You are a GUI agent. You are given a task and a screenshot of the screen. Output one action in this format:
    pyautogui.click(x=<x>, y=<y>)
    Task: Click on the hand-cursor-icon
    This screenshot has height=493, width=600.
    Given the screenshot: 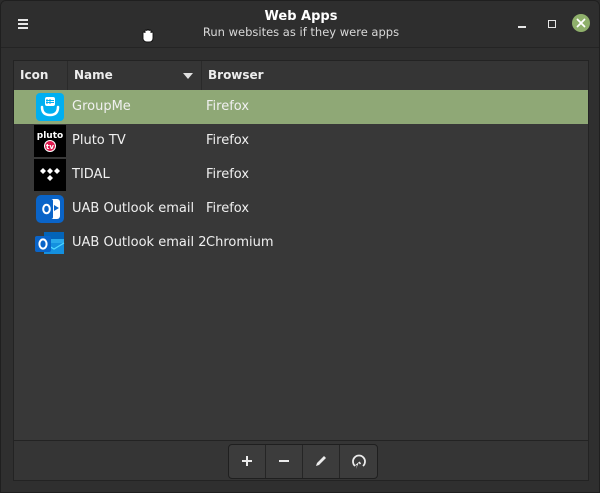 What is the action you would take?
    pyautogui.click(x=148, y=36)
    